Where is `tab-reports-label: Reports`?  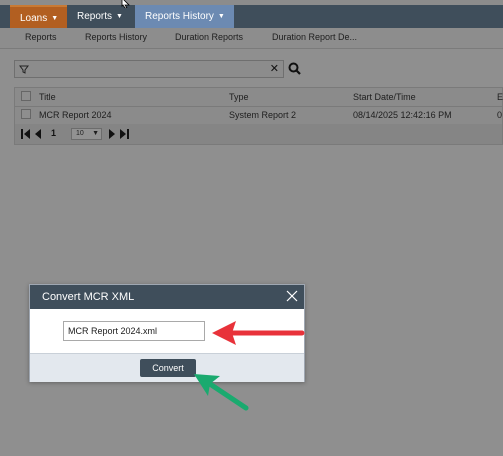 tab-reports-label: Reports is located at coordinates (95, 16).